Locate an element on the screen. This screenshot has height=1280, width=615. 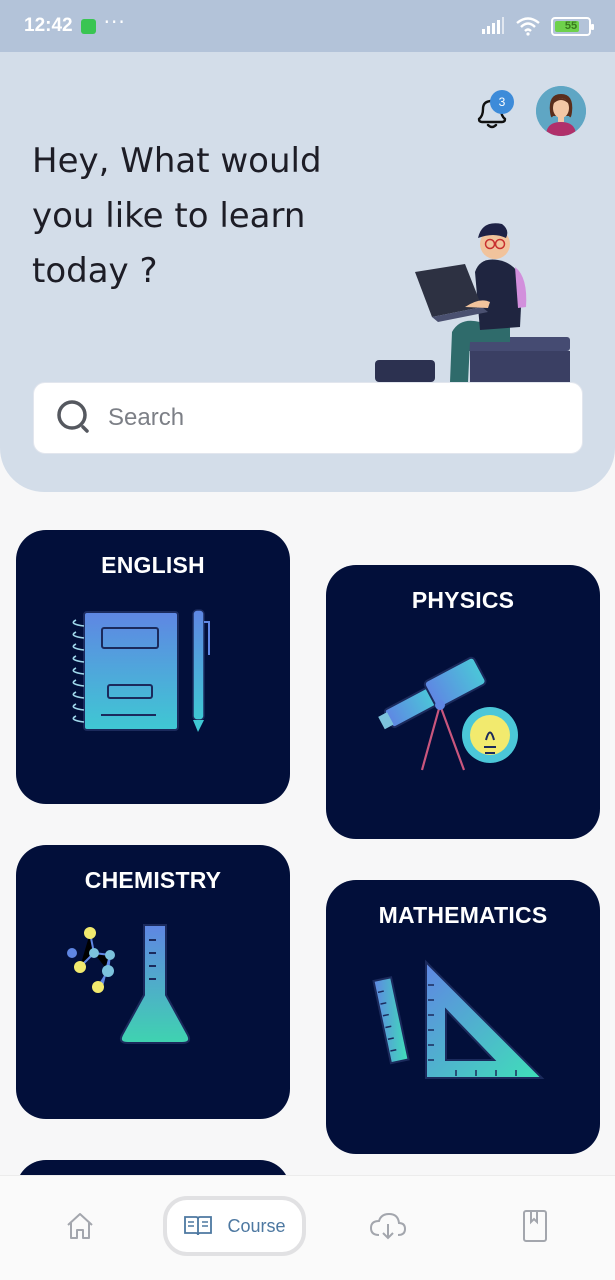
battery-level: 55 is located at coordinates (571, 26).